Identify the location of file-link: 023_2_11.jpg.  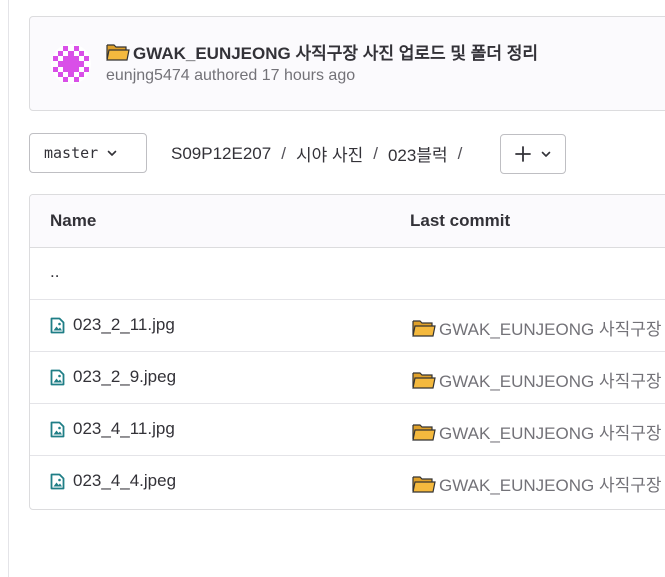
(112, 325).